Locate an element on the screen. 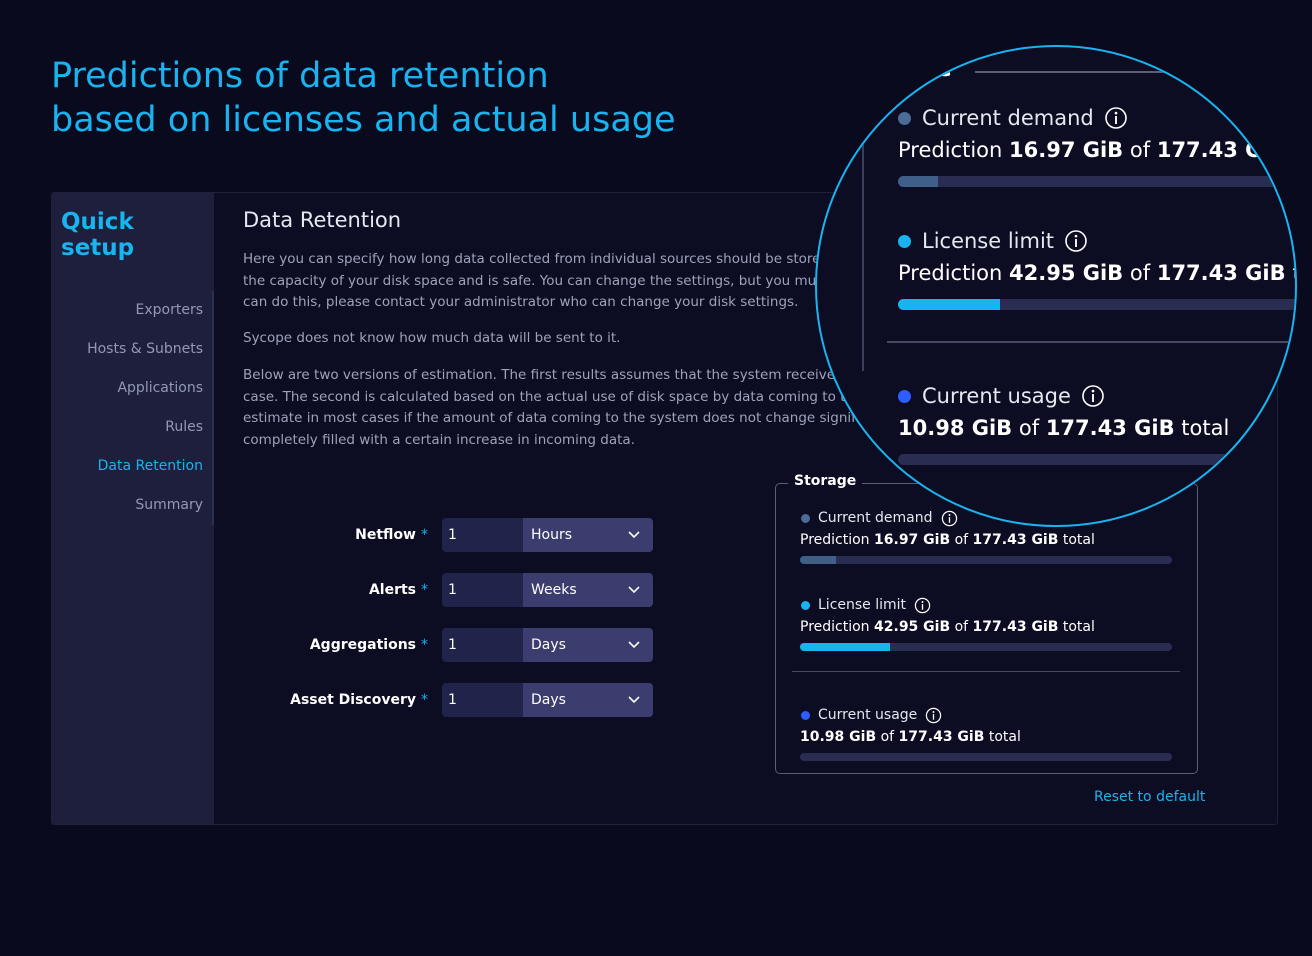  sidebar-item-data-retention: Data Retention is located at coordinates (133, 466).